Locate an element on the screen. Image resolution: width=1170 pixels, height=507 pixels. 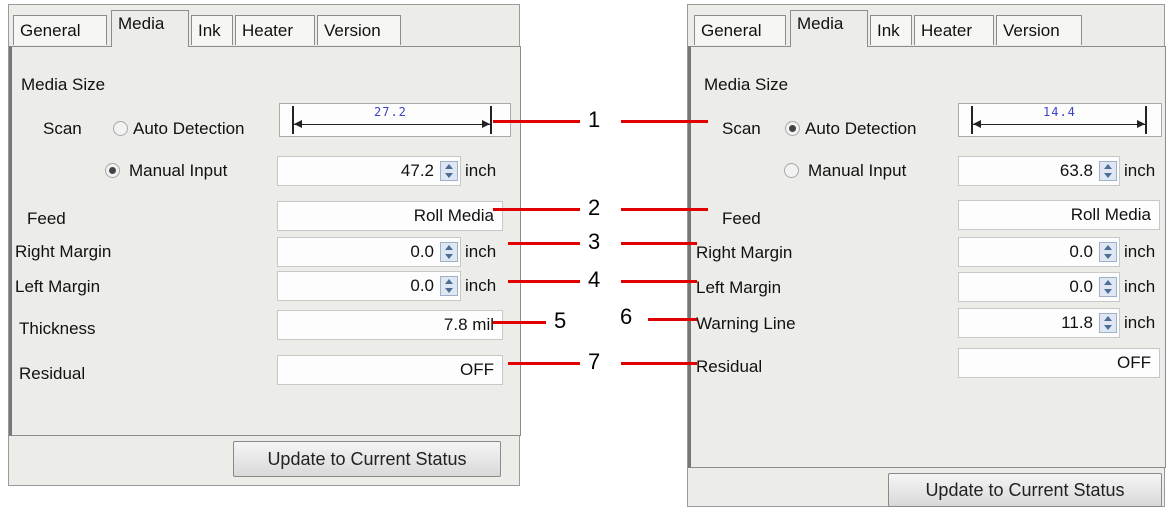
warning-line-value: 11.8 is located at coordinates (1077, 322).